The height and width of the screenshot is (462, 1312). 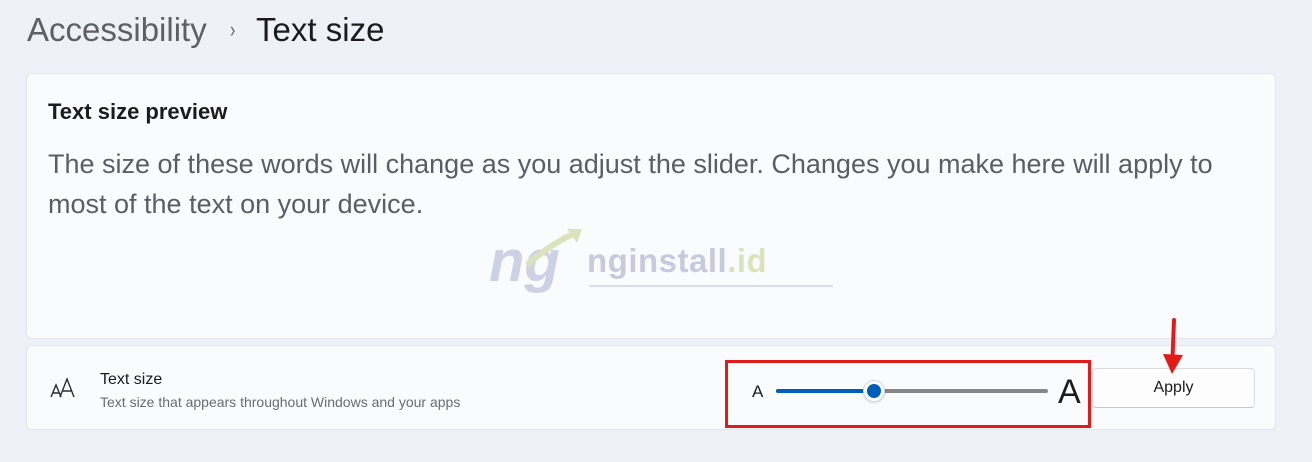 I want to click on chevron-right-icon: ›, so click(x=232, y=29).